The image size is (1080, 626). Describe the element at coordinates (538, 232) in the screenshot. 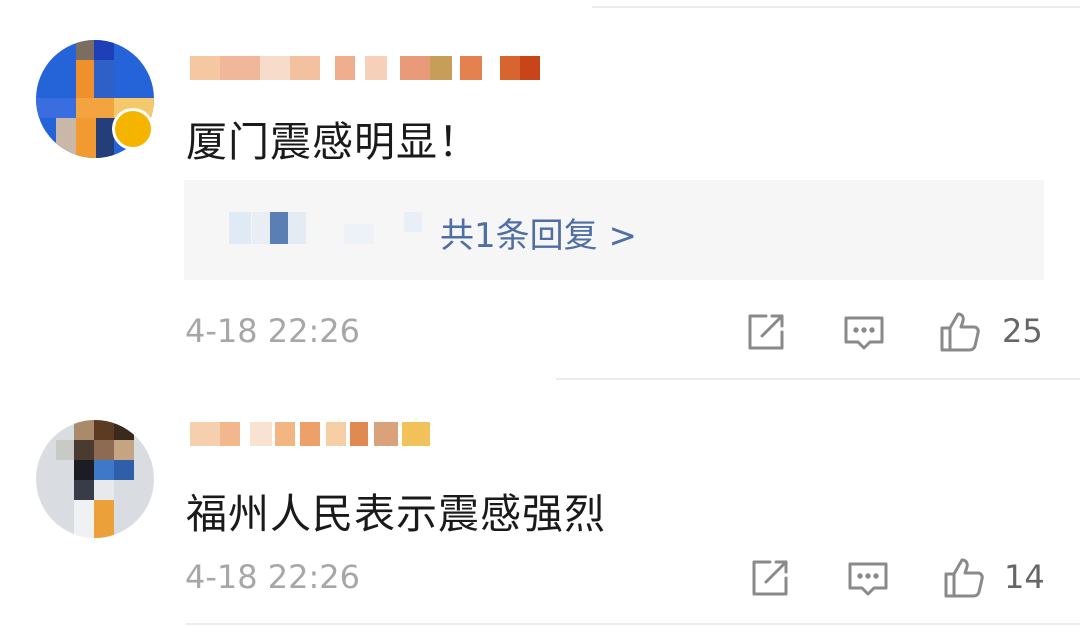

I see `view-replies-link: 共1条回复 >` at that location.